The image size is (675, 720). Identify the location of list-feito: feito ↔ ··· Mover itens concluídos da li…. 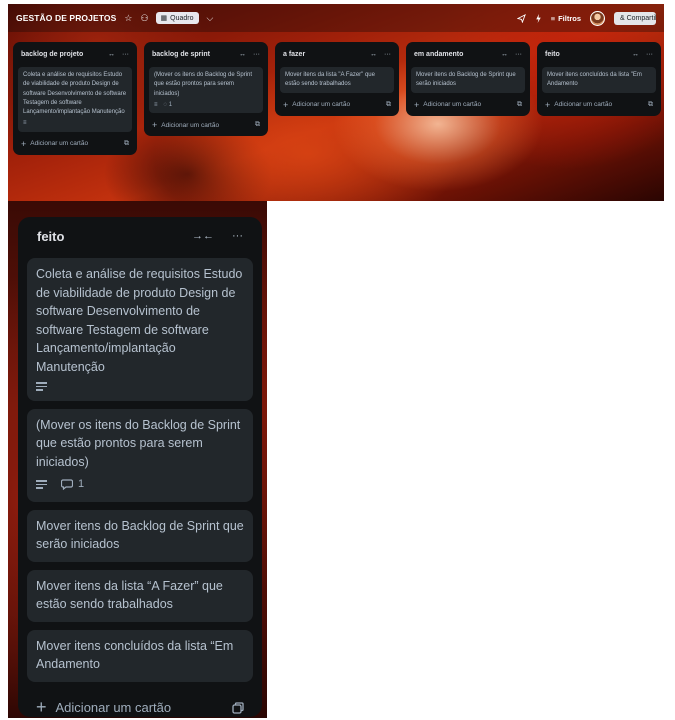
(599, 79).